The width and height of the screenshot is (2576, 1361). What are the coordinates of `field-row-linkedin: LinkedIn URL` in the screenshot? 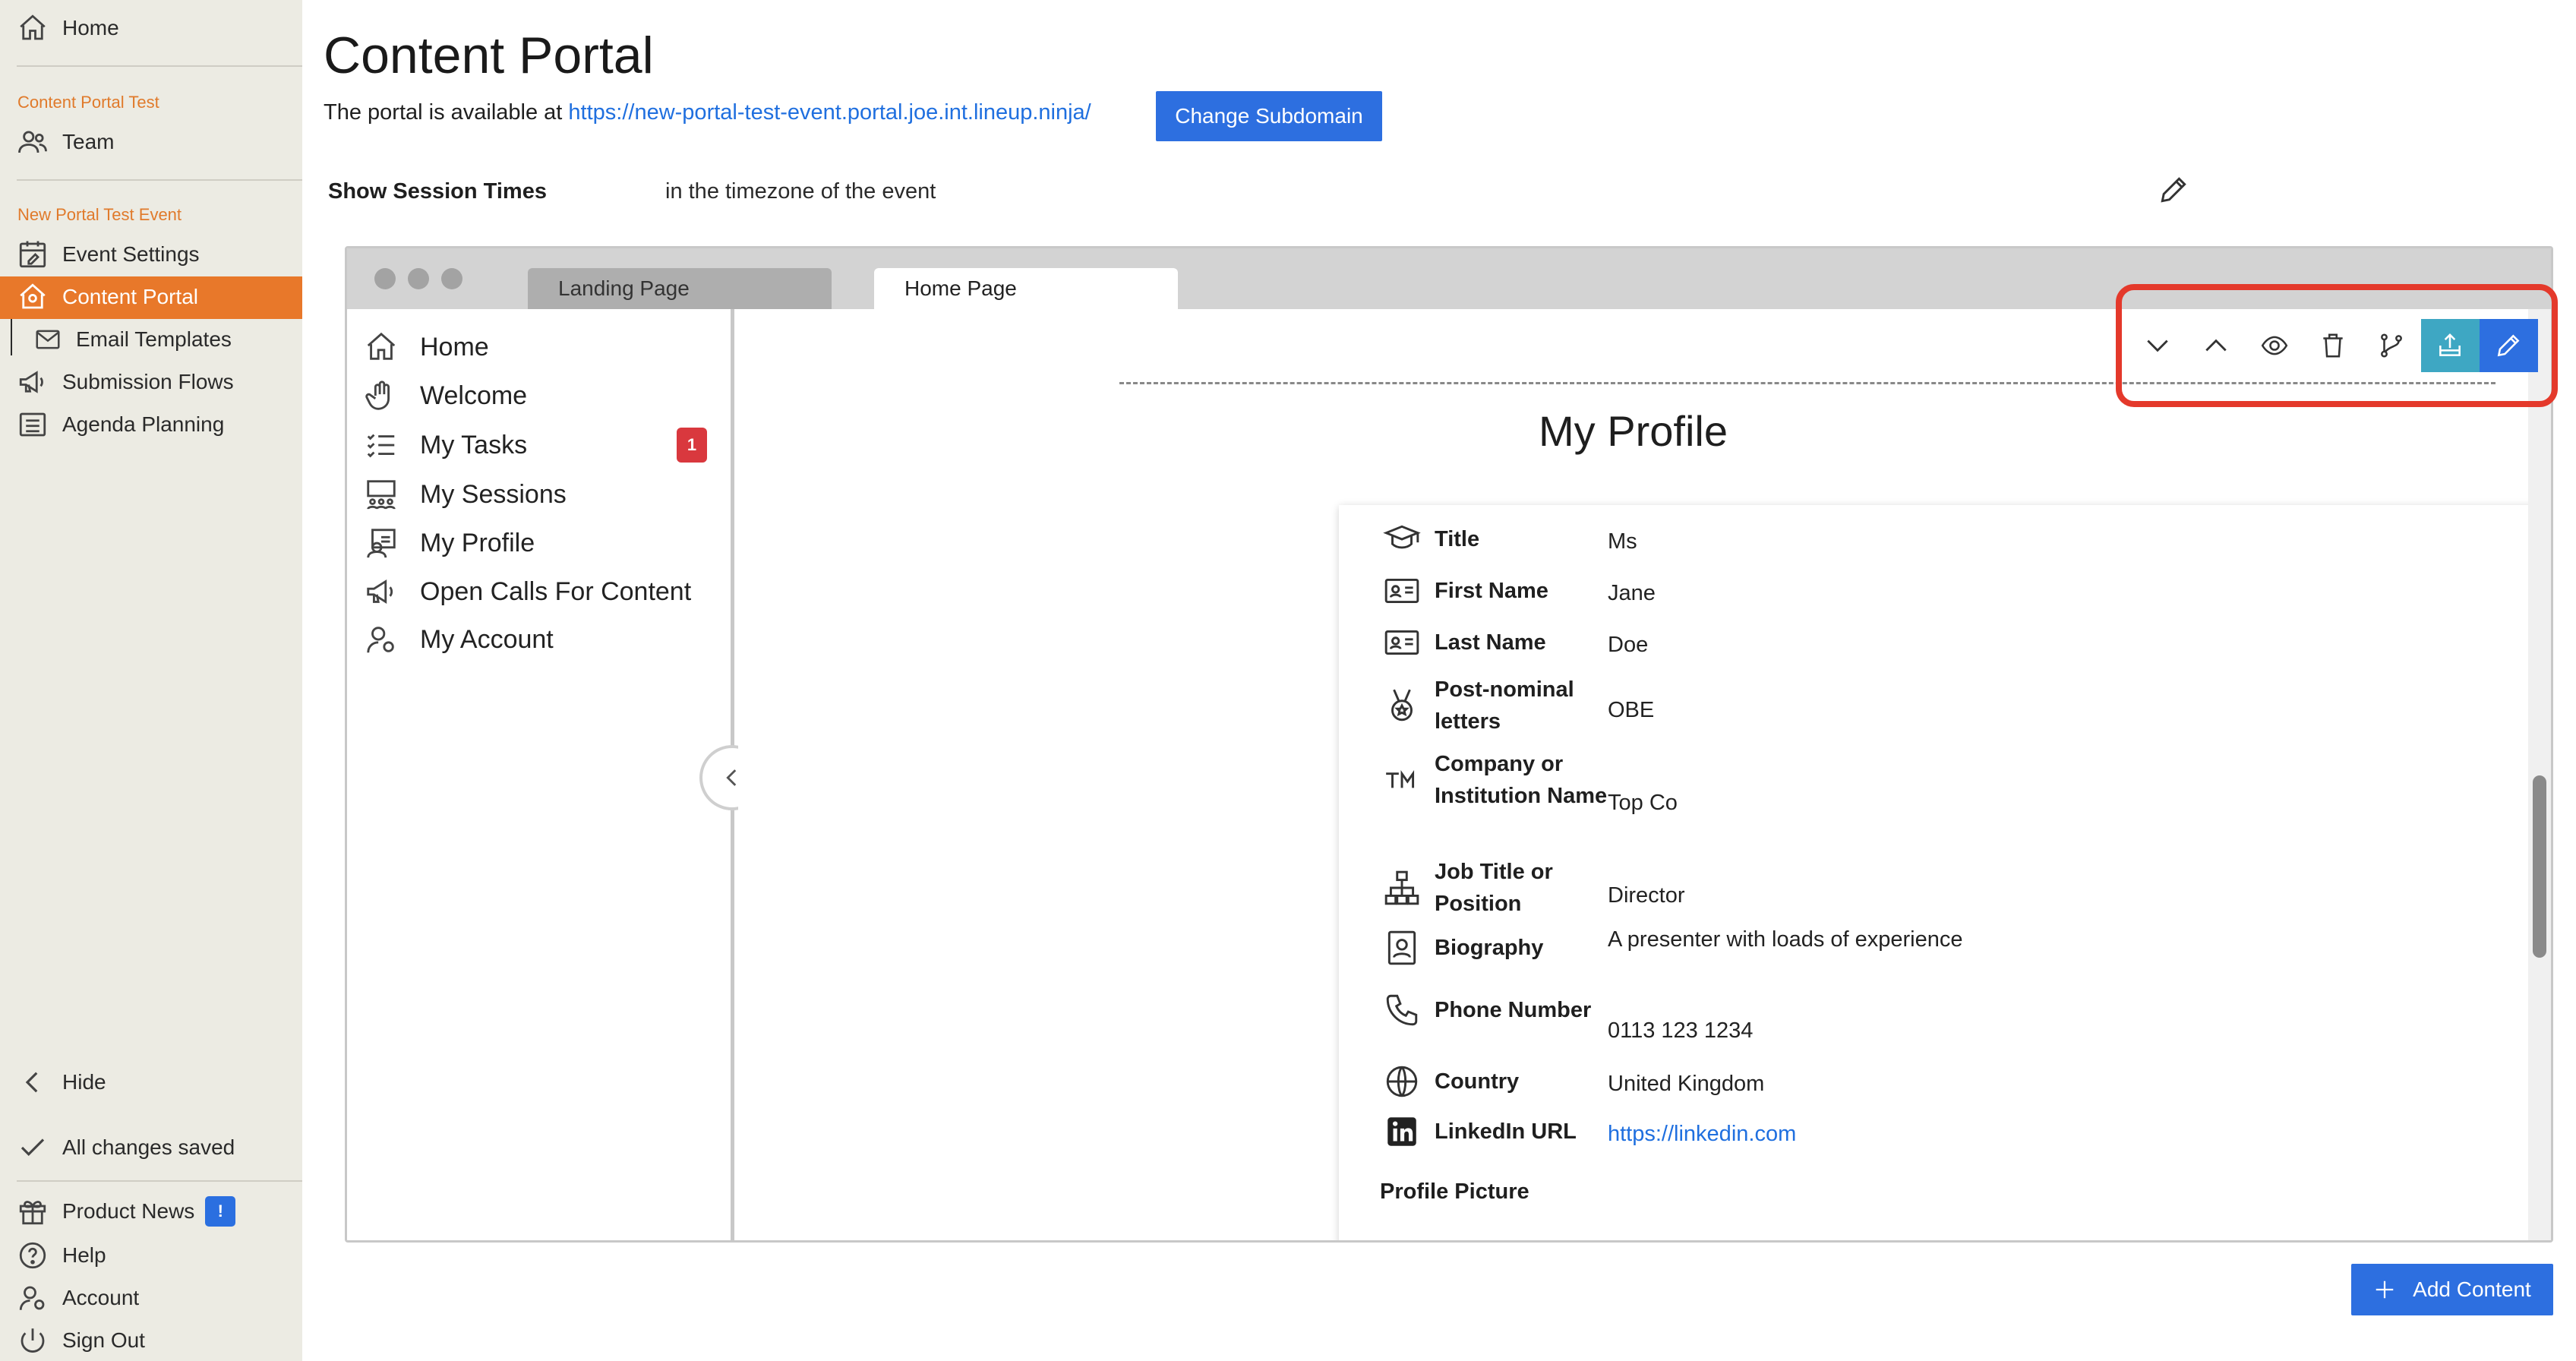 It's located at (1496, 1132).